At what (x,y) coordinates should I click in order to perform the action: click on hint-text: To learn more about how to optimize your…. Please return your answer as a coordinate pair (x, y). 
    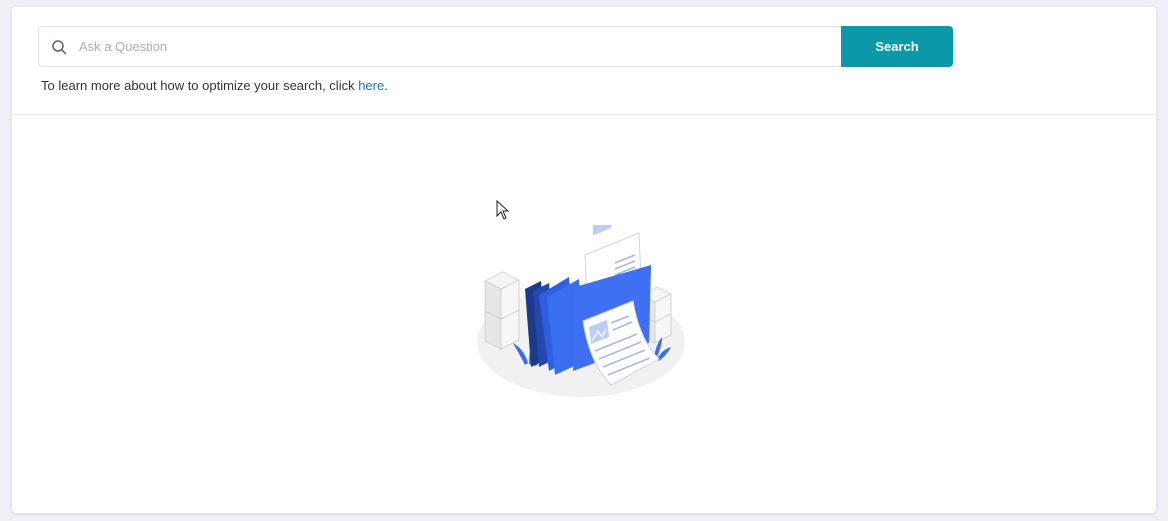
    Looking at the image, I should click on (200, 85).